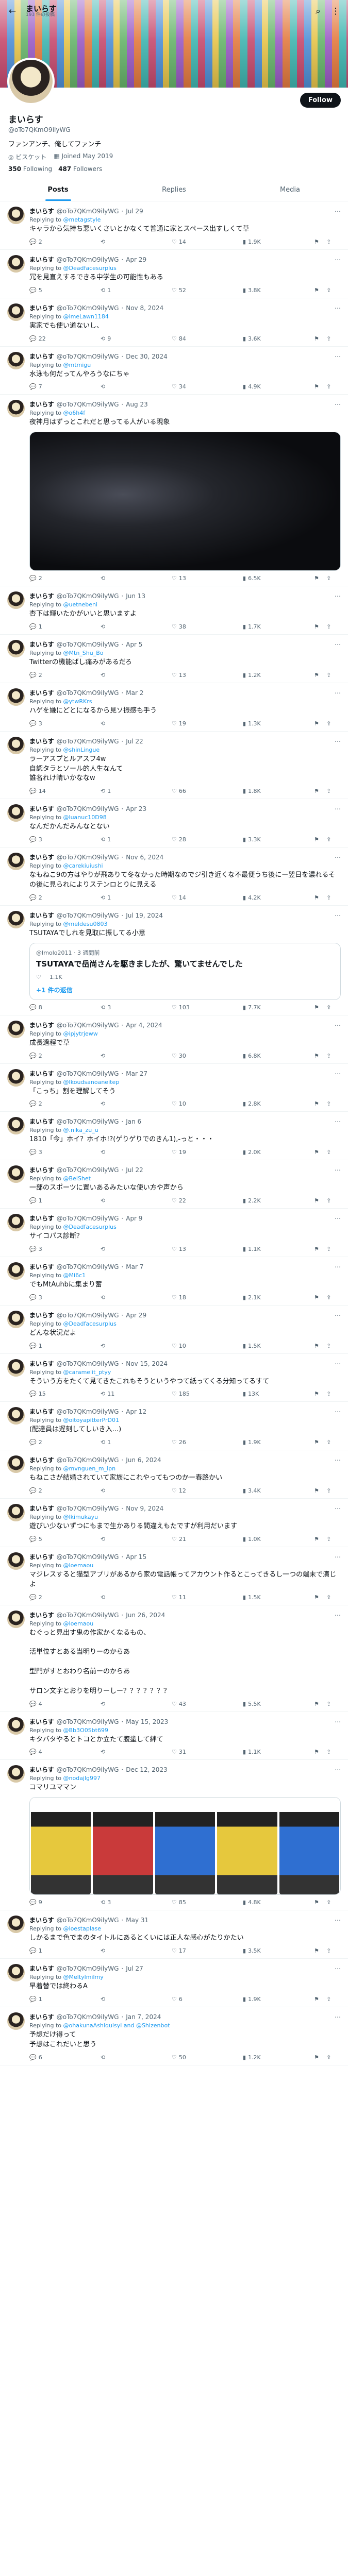 This screenshot has width=348, height=2576. What do you see at coordinates (278, 839) in the screenshot?
I see `views-button: ▮ 3.3K` at bounding box center [278, 839].